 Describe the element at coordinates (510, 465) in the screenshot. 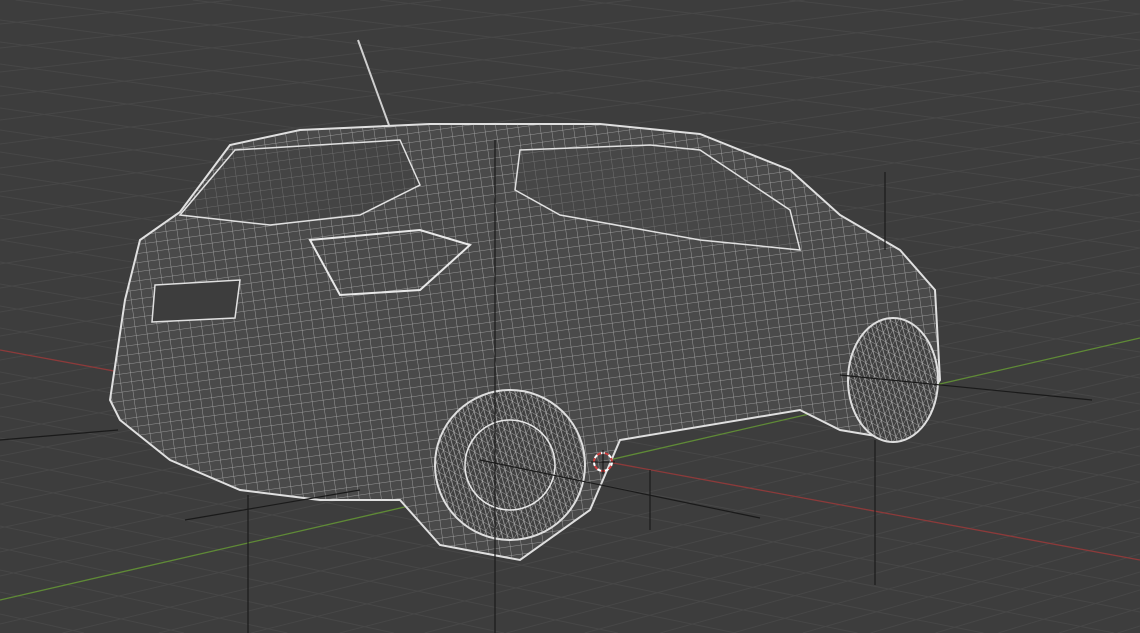

I see `rear-wheel-mesh` at that location.